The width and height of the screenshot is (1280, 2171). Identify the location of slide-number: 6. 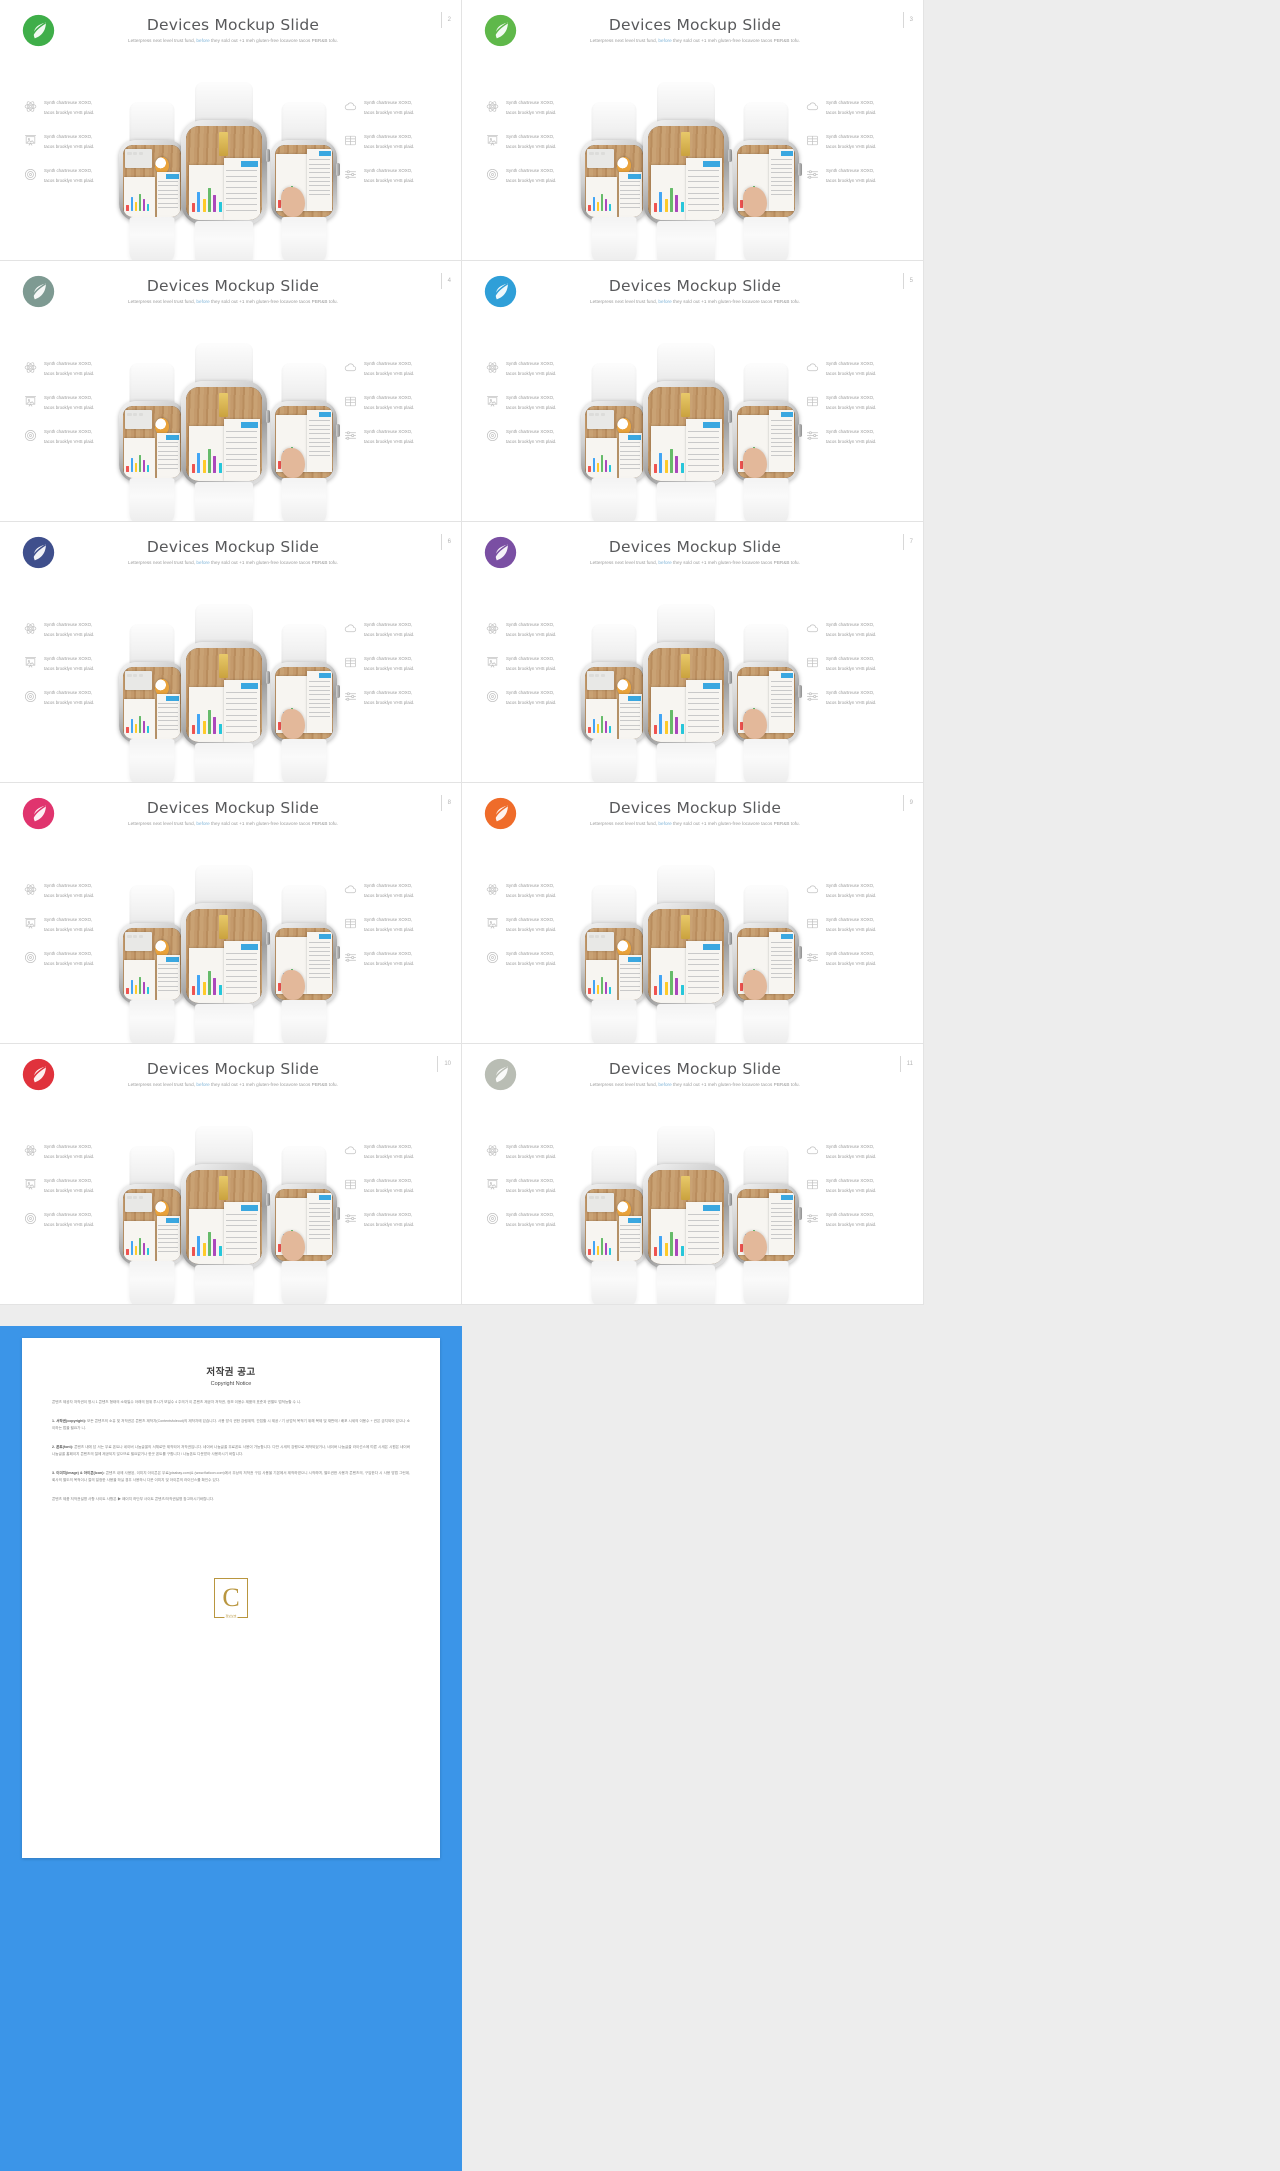
(445, 542).